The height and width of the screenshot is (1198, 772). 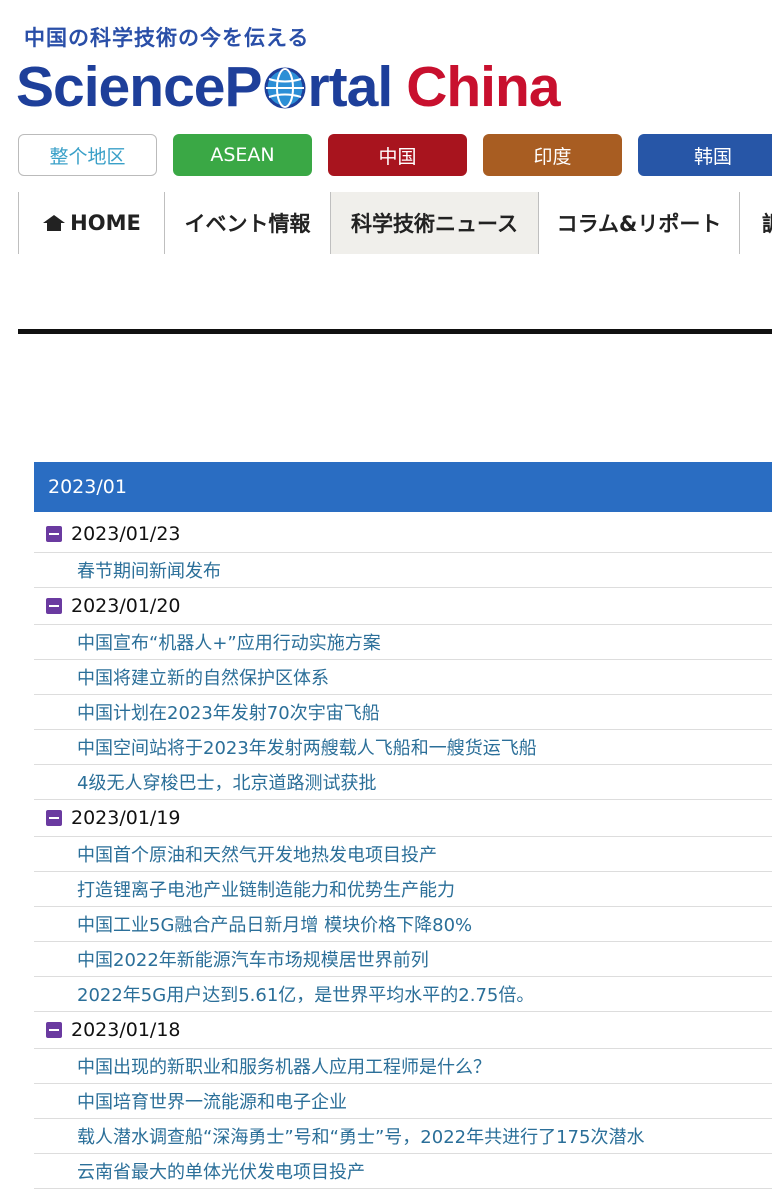 I want to click on article-link: 中国出现的新职业和服务机器人应用工程师是什么？, so click(x=403, y=1066).